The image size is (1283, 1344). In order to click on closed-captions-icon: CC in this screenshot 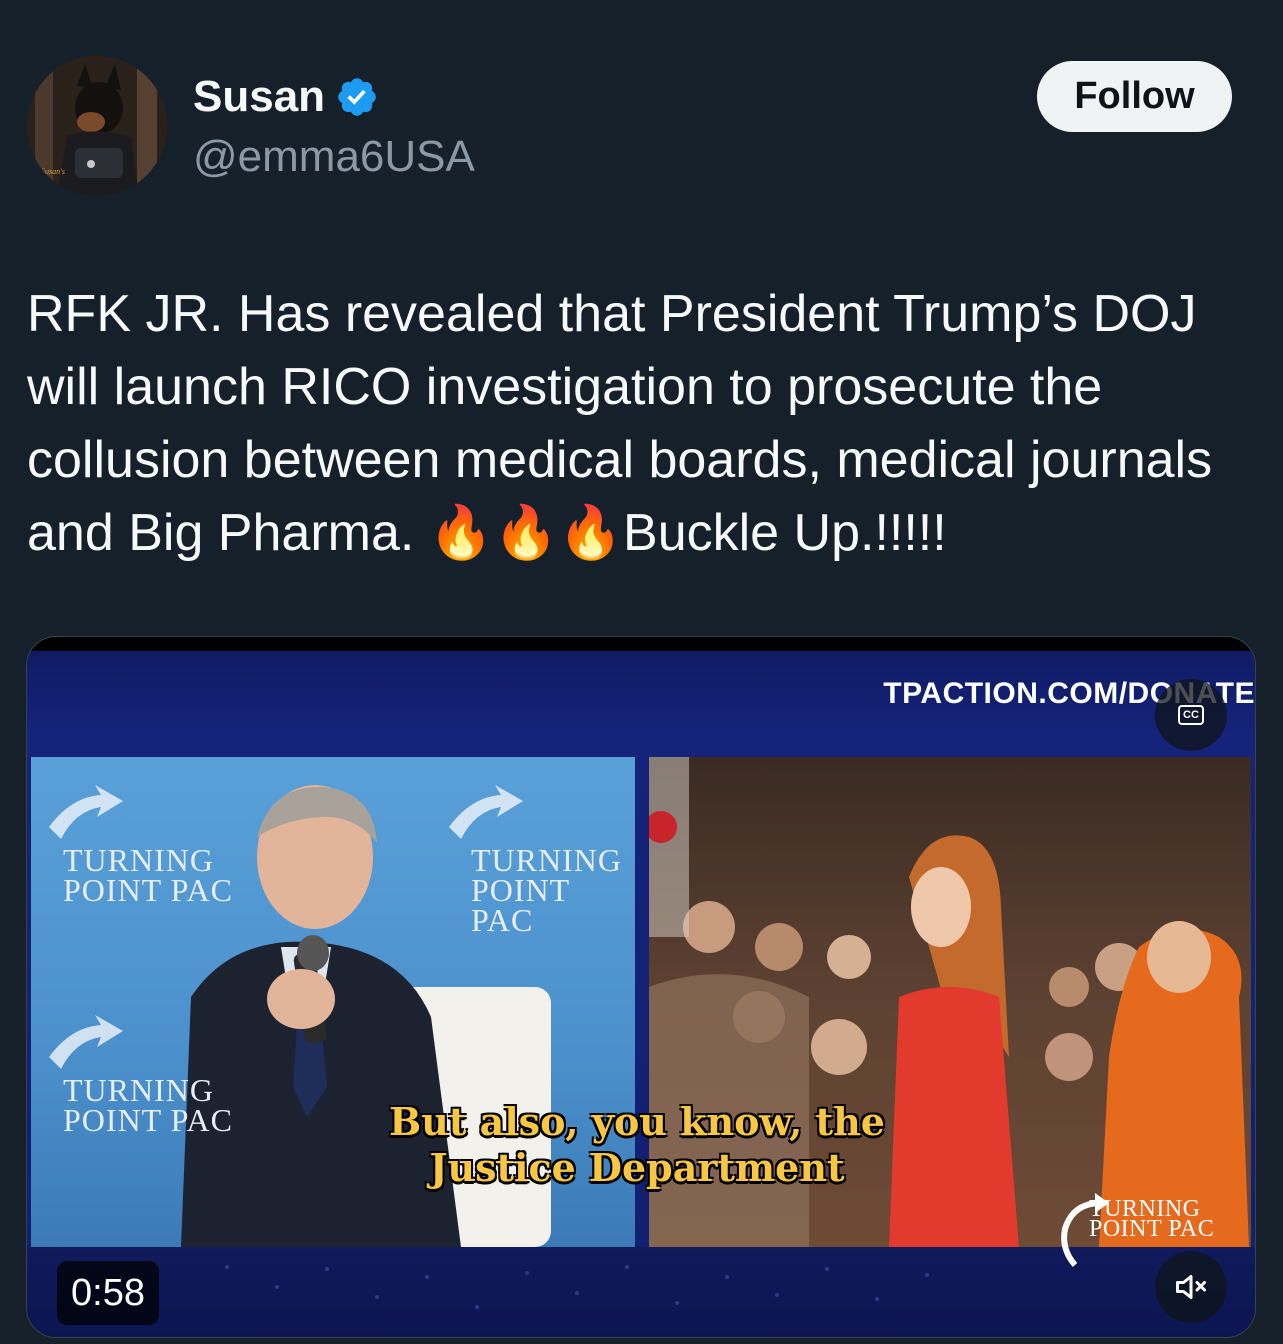, I will do `click(1191, 715)`.